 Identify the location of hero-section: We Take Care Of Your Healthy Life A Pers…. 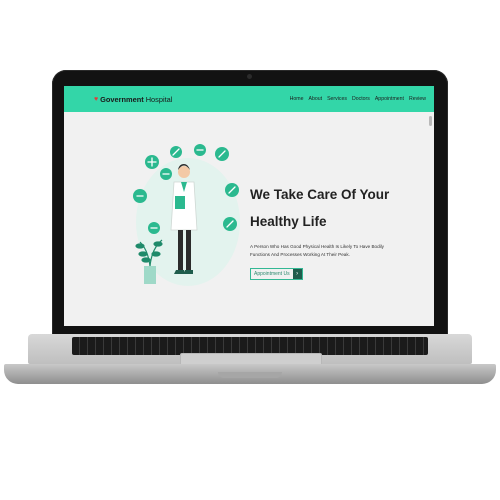
(335, 230).